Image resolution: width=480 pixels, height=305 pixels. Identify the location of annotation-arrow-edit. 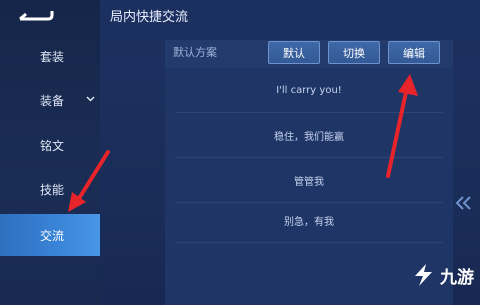
(402, 126).